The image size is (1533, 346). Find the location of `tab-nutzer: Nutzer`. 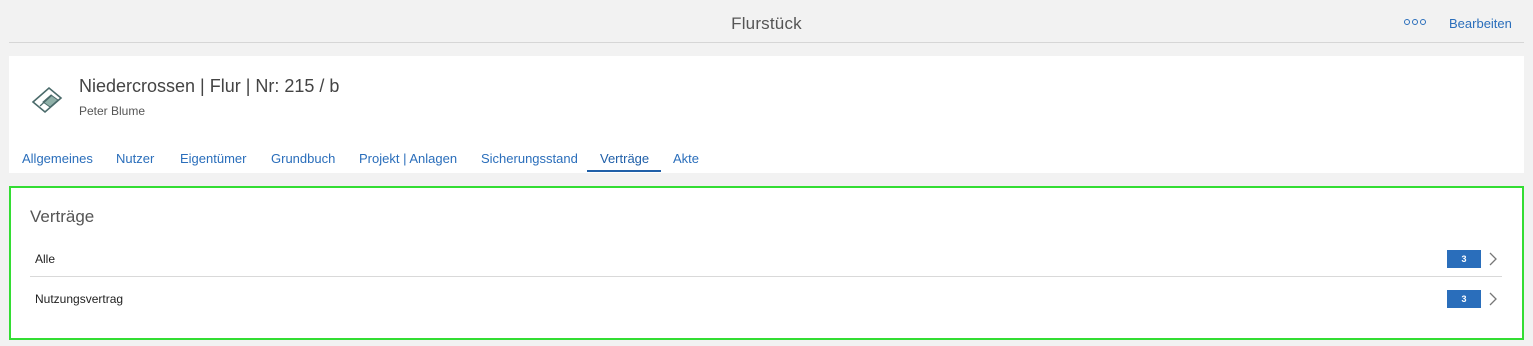

tab-nutzer: Nutzer is located at coordinates (135, 162).